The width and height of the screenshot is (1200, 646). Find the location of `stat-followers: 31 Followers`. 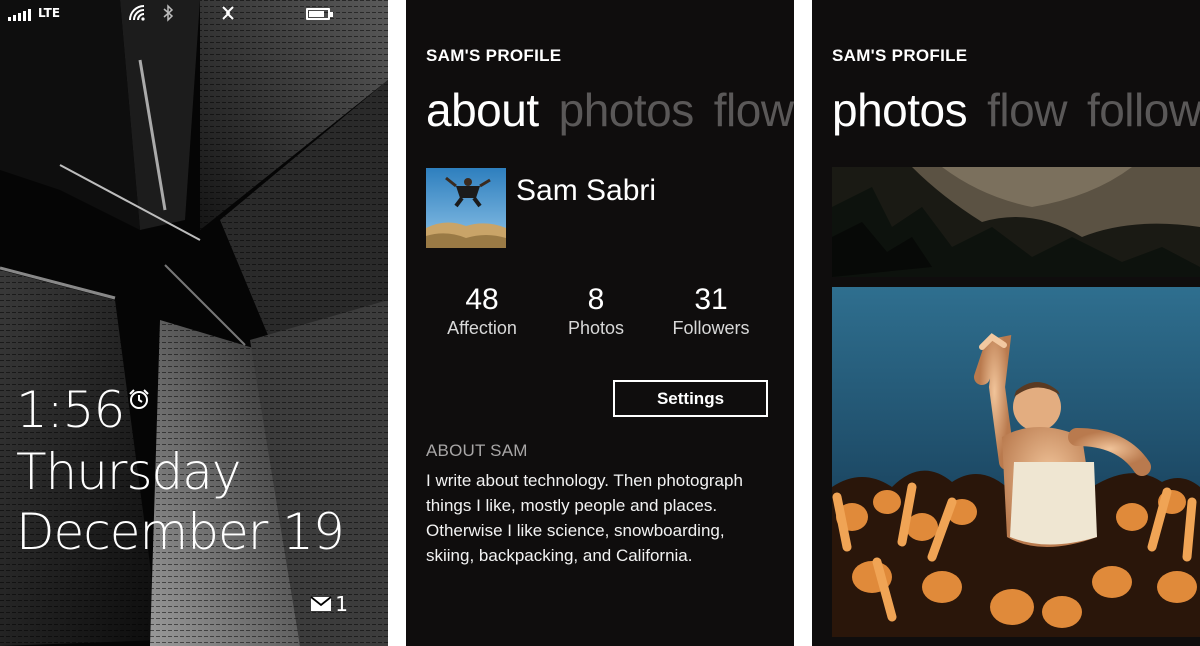

stat-followers: 31 Followers is located at coordinates (711, 310).